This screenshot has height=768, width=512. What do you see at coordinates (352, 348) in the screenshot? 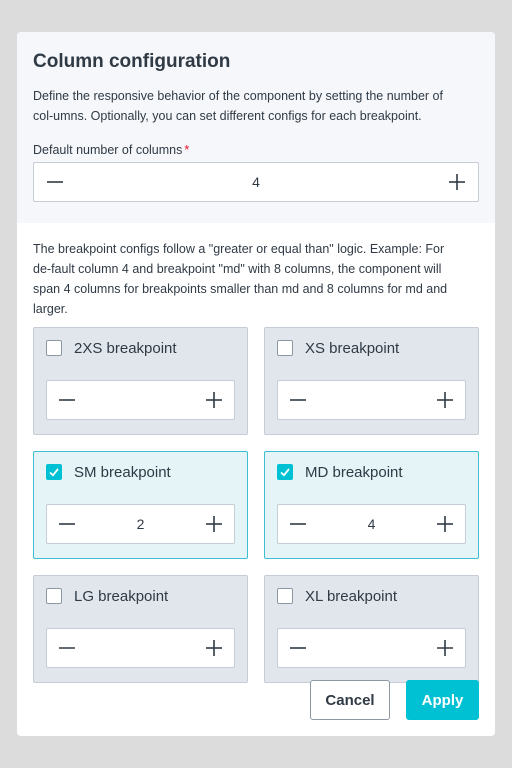
I see `breakpoint-label: XS breakpoint` at bounding box center [352, 348].